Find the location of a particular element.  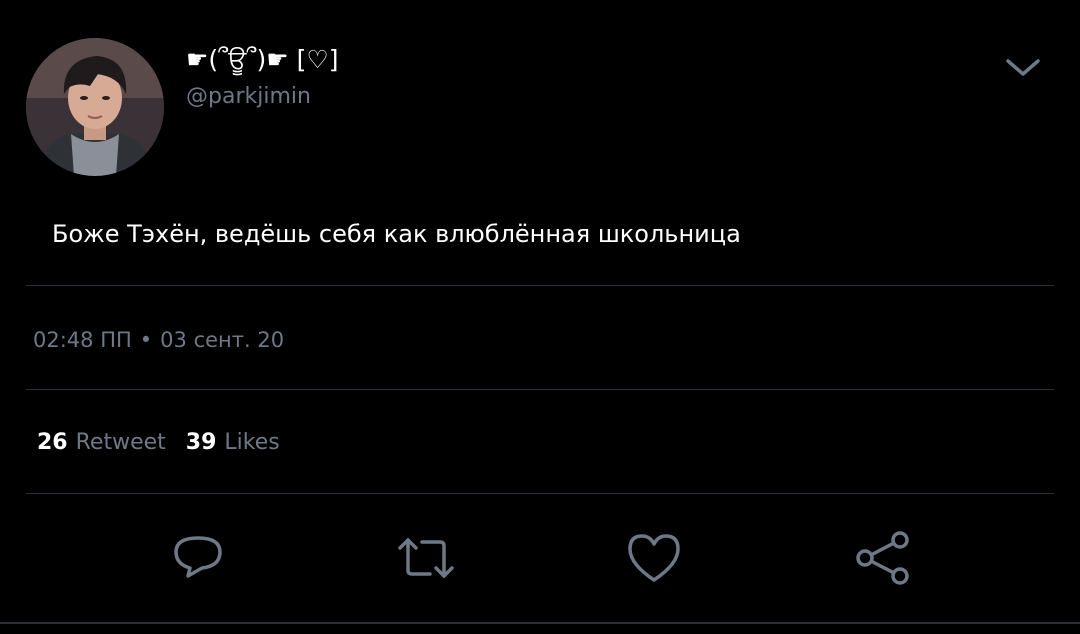

avatar is located at coordinates (95, 107).